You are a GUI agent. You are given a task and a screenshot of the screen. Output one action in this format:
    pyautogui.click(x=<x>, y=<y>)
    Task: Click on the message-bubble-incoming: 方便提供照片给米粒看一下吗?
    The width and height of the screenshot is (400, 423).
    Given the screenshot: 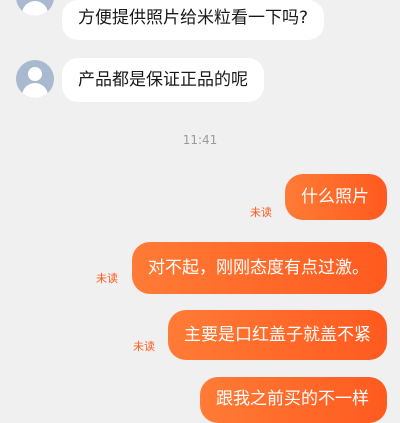 What is the action you would take?
    pyautogui.click(x=193, y=20)
    